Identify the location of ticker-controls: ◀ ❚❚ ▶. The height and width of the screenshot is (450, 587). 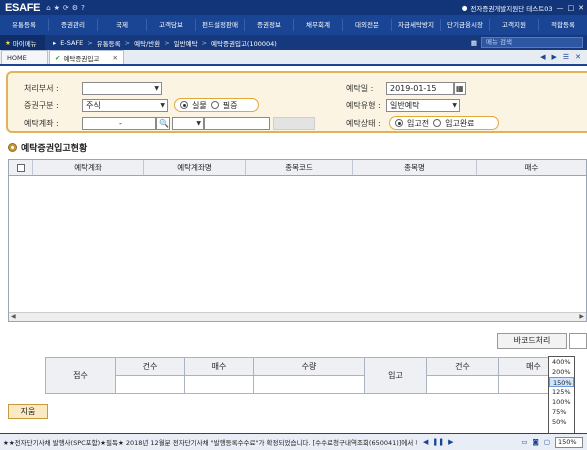
(438, 442).